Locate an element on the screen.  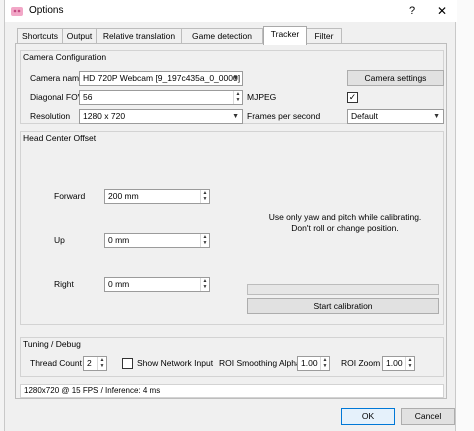
fps-label: Frames per second is located at coordinates (284, 116).